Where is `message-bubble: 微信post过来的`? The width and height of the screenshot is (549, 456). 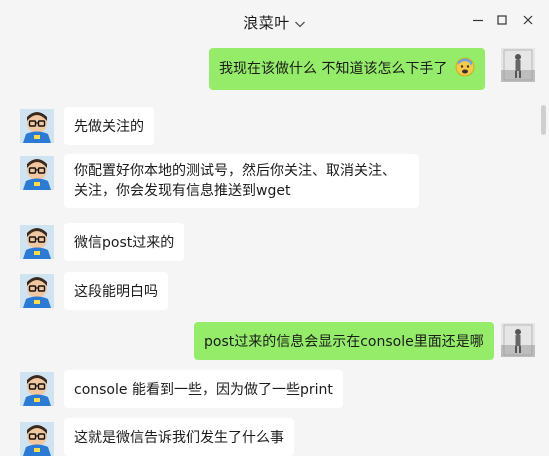 message-bubble: 微信post过来的 is located at coordinates (124, 242).